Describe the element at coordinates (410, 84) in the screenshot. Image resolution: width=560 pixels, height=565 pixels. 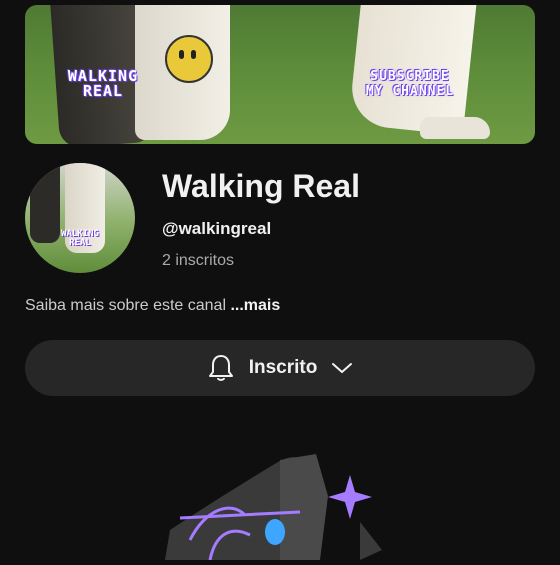
I see `banner-subscribe-text: SUBSCRIBE MY CHANNEL` at that location.